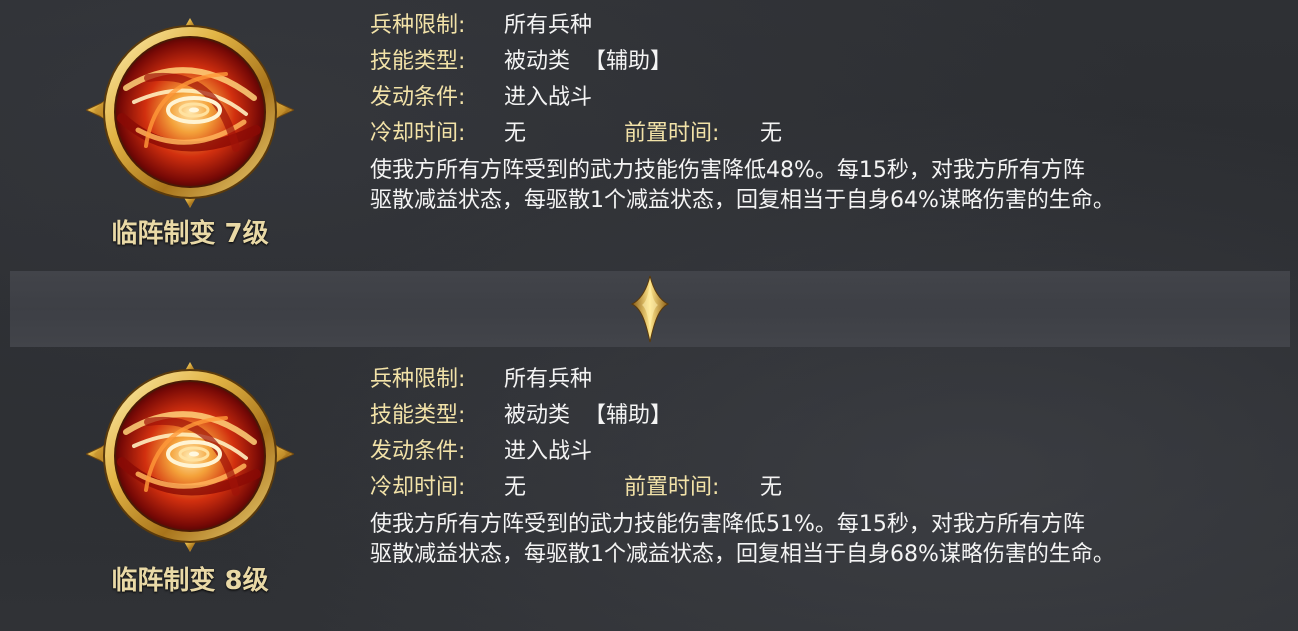  What do you see at coordinates (727, 170) in the screenshot?
I see `description-line-1: 使我方所有方阵受到的武力技能伤害降低48%。每15秒，对我方所有方阵` at bounding box center [727, 170].